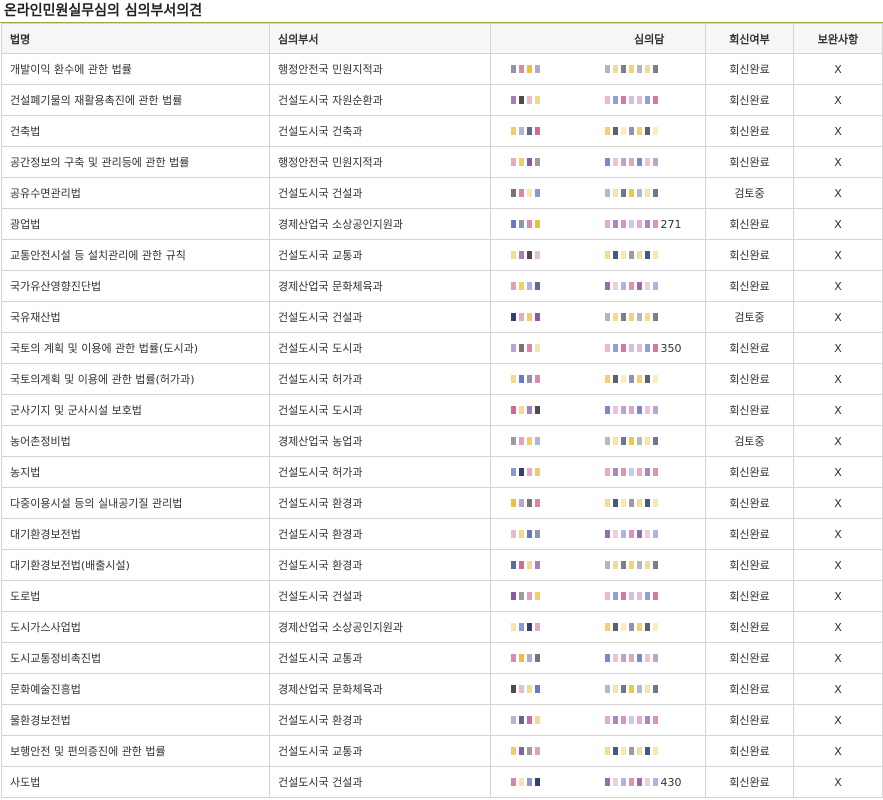 Image resolution: width=883 pixels, height=800 pixels. I want to click on department-cell: 건설도시국 교통과, so click(380, 751).